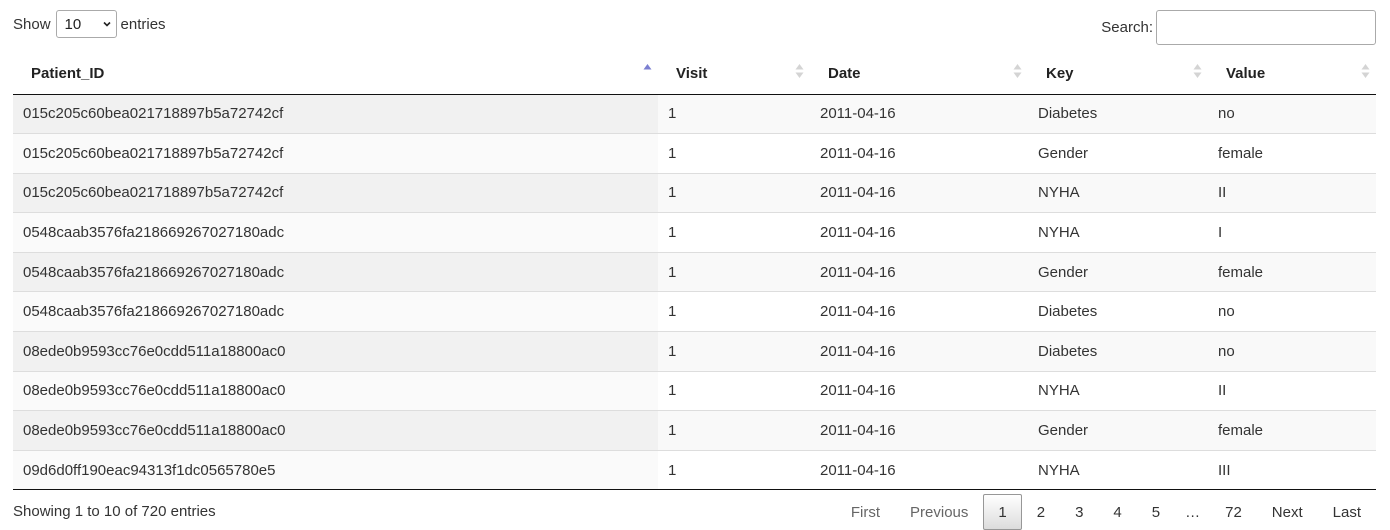 The height and width of the screenshot is (530, 1390). What do you see at coordinates (919, 74) in the screenshot?
I see `column-header-date: Date` at bounding box center [919, 74].